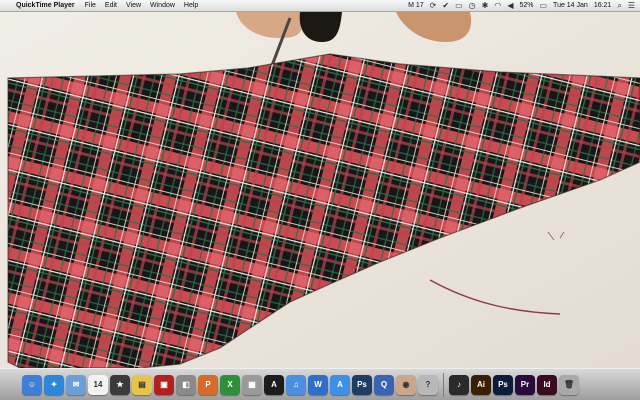 Image resolution: width=640 pixels, height=400 pixels. Describe the element at coordinates (603, 5) in the screenshot. I see `clock-status: 16:21` at that location.